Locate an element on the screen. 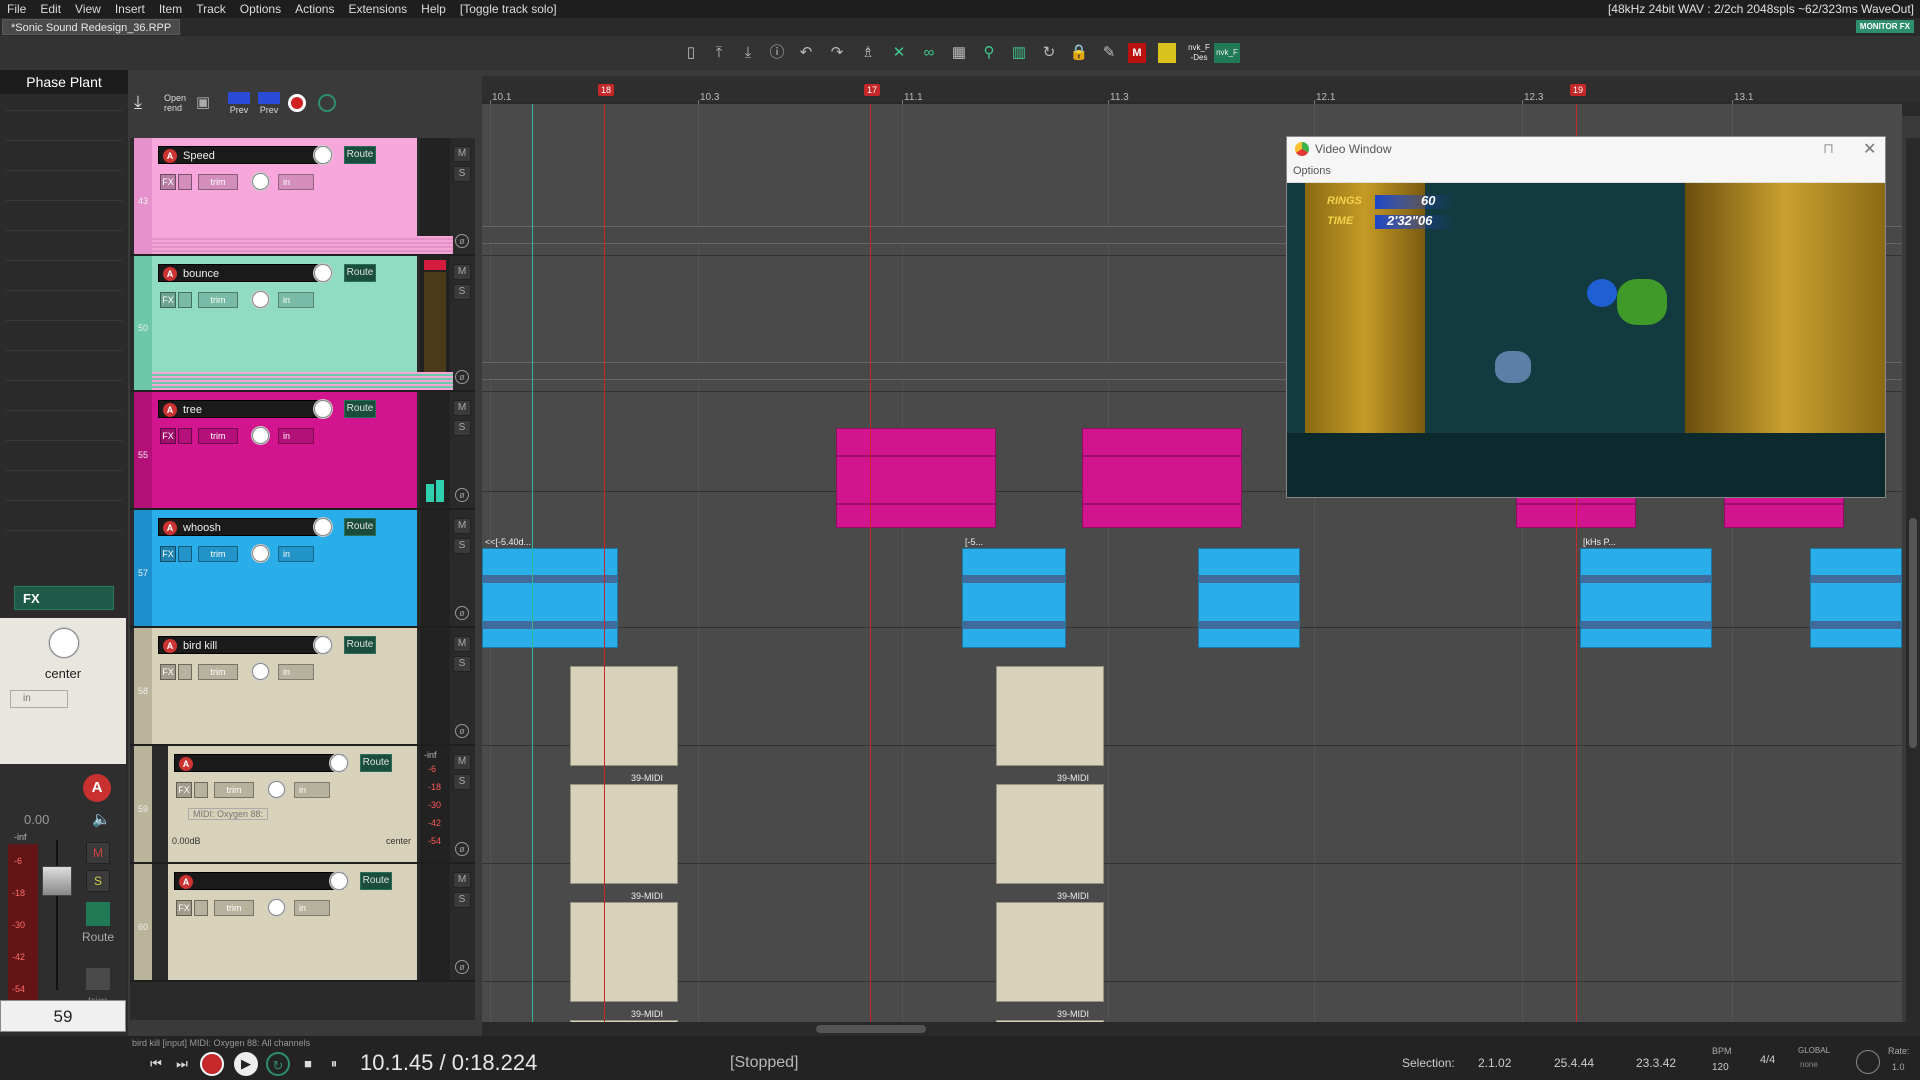  midi-input-device: MIDI: Oxygen 88: is located at coordinates (228, 814).